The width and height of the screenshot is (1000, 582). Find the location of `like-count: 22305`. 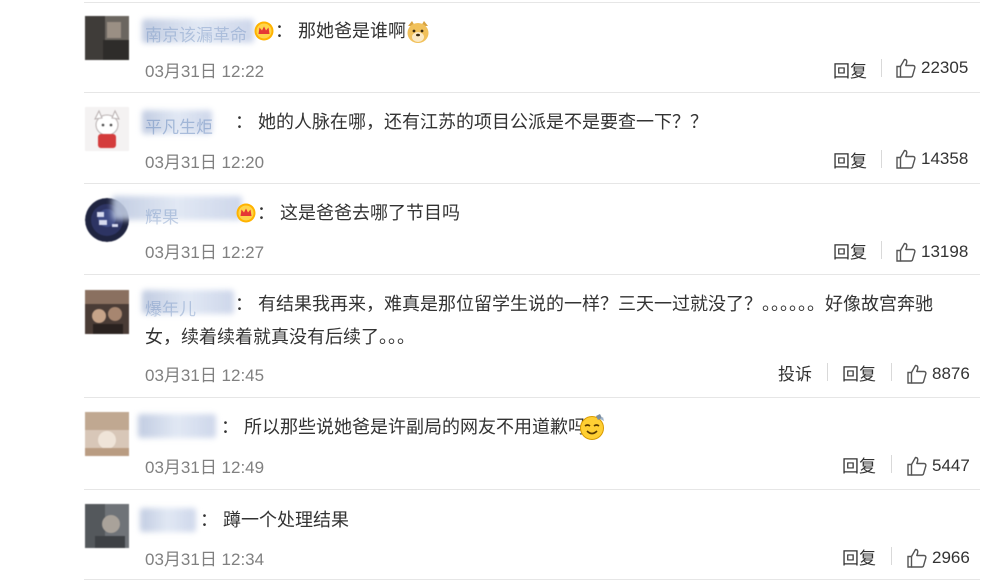

like-count: 22305 is located at coordinates (945, 67).